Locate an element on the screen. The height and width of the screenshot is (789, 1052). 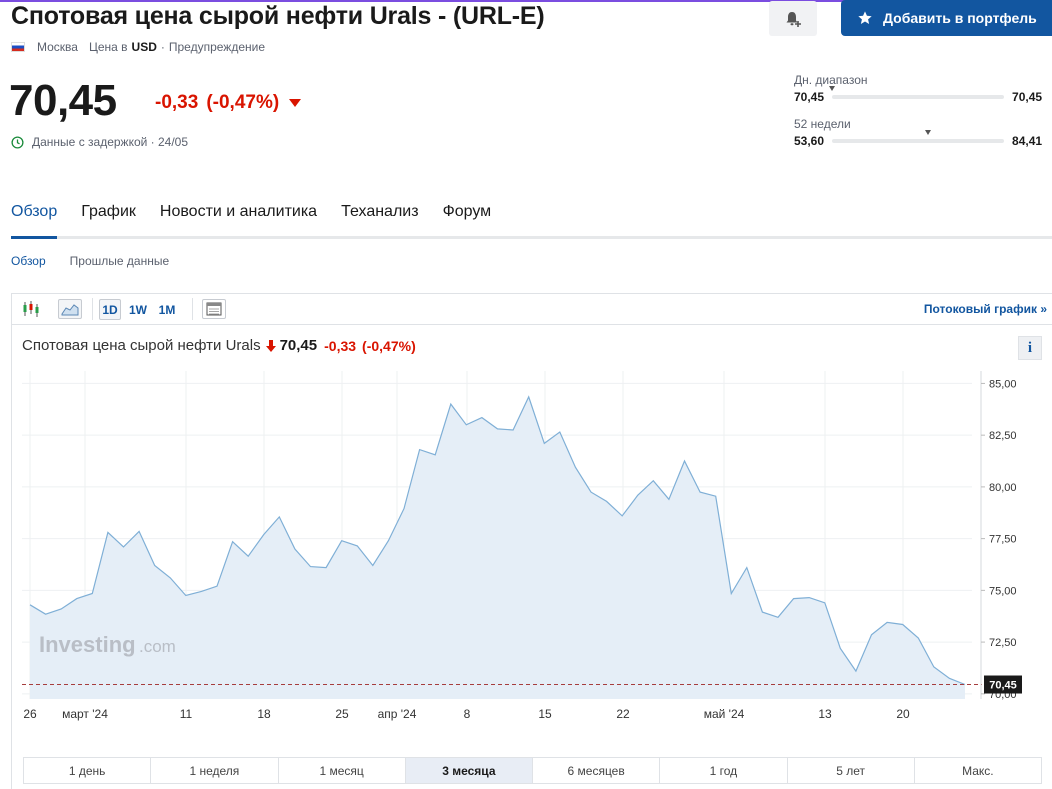
week52-range-high: 84,41 is located at coordinates (1027, 141).